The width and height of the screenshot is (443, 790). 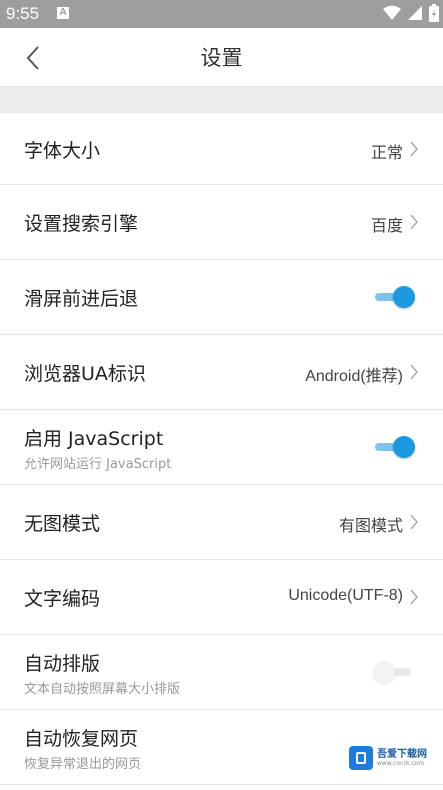 What do you see at coordinates (81, 739) in the screenshot?
I see `setting-label: 自动恢复网页` at bounding box center [81, 739].